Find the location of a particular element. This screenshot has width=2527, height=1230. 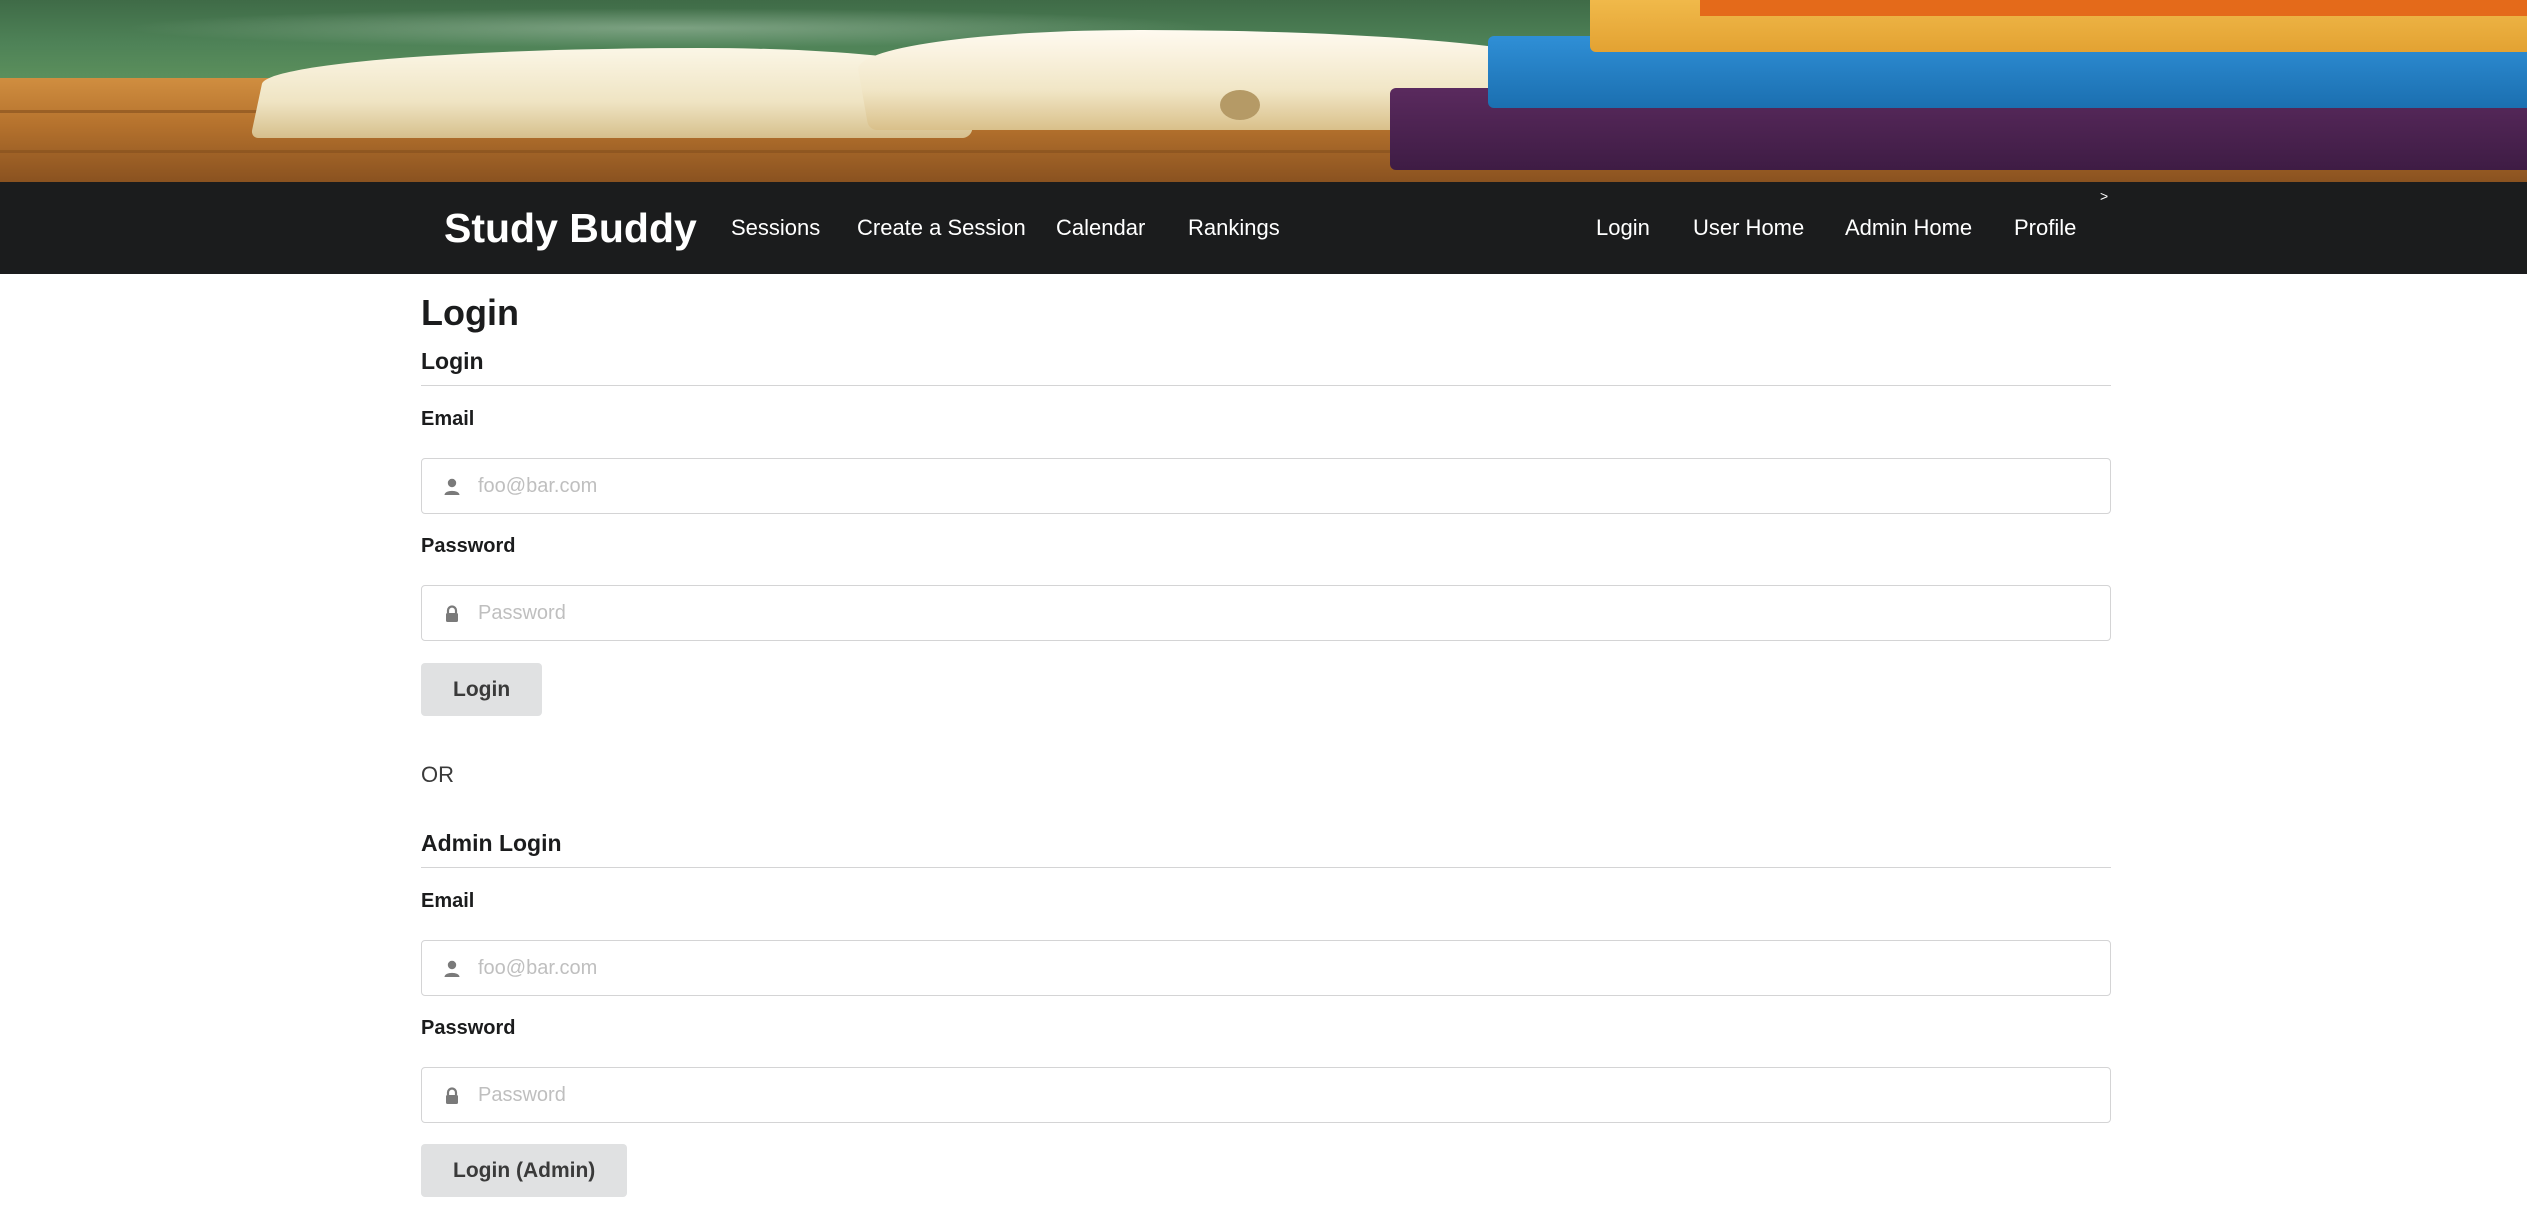

login-section-title: Login is located at coordinates (452, 361).